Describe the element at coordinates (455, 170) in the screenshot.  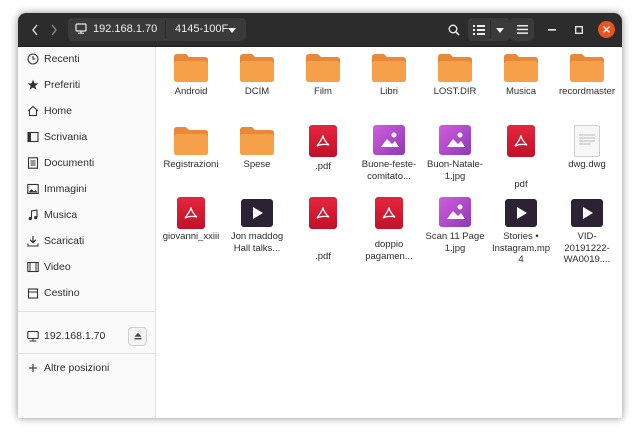
I see `file-name: Buon-Natale-1.jpg` at that location.